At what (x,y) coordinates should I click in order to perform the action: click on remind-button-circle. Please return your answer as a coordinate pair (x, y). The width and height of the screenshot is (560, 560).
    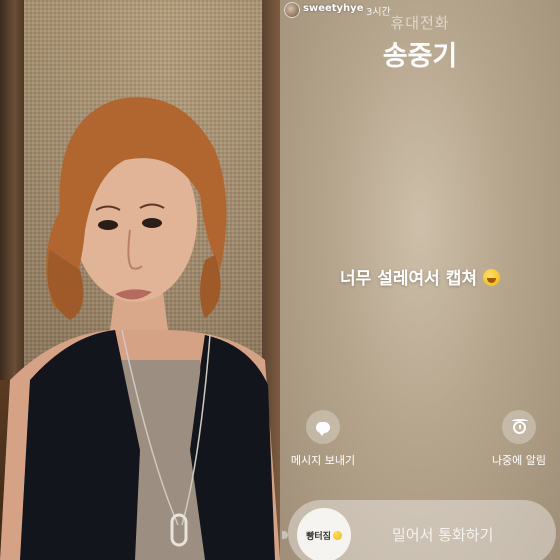
    Looking at the image, I should click on (519, 427).